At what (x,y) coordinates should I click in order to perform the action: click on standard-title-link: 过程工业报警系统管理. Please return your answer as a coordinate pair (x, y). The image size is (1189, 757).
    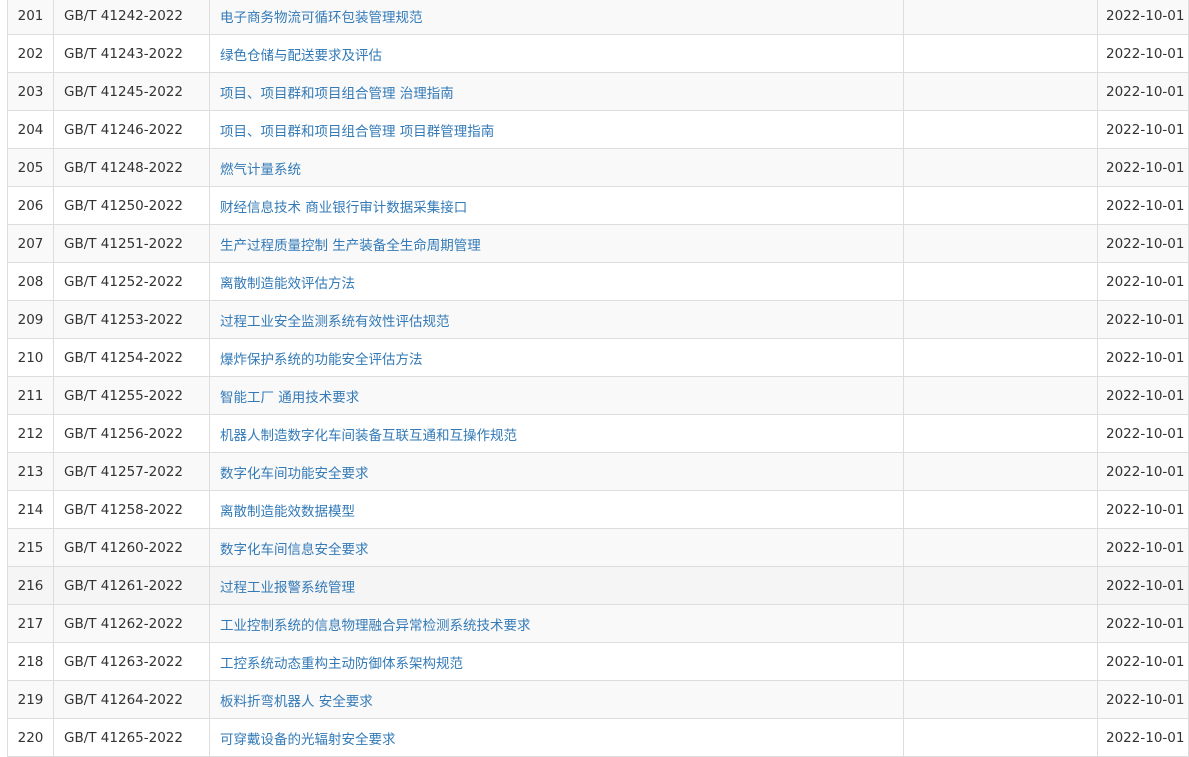
    Looking at the image, I should click on (287, 588).